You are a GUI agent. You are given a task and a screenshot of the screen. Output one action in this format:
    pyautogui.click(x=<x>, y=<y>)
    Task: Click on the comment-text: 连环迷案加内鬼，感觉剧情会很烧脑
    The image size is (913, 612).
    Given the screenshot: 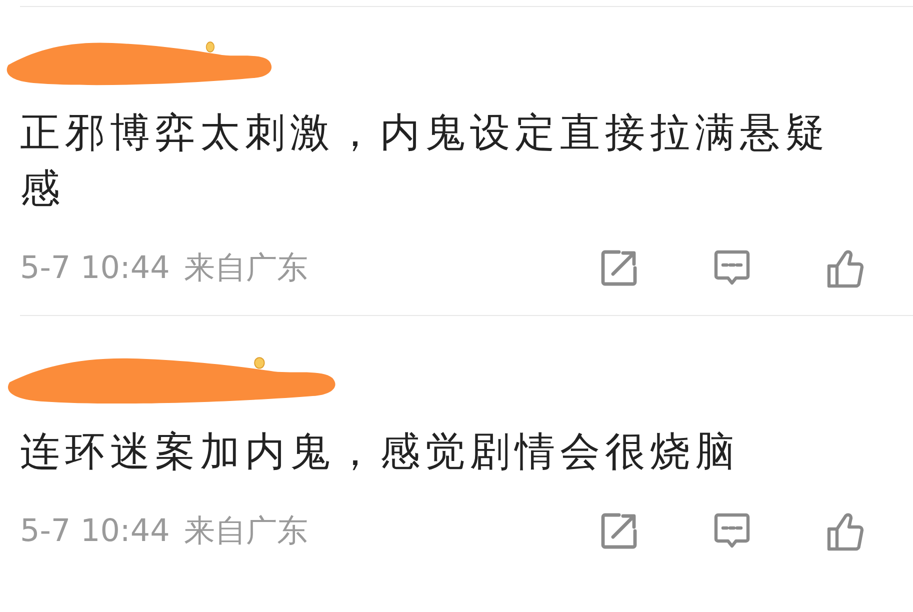 What is the action you would take?
    pyautogui.click(x=380, y=452)
    